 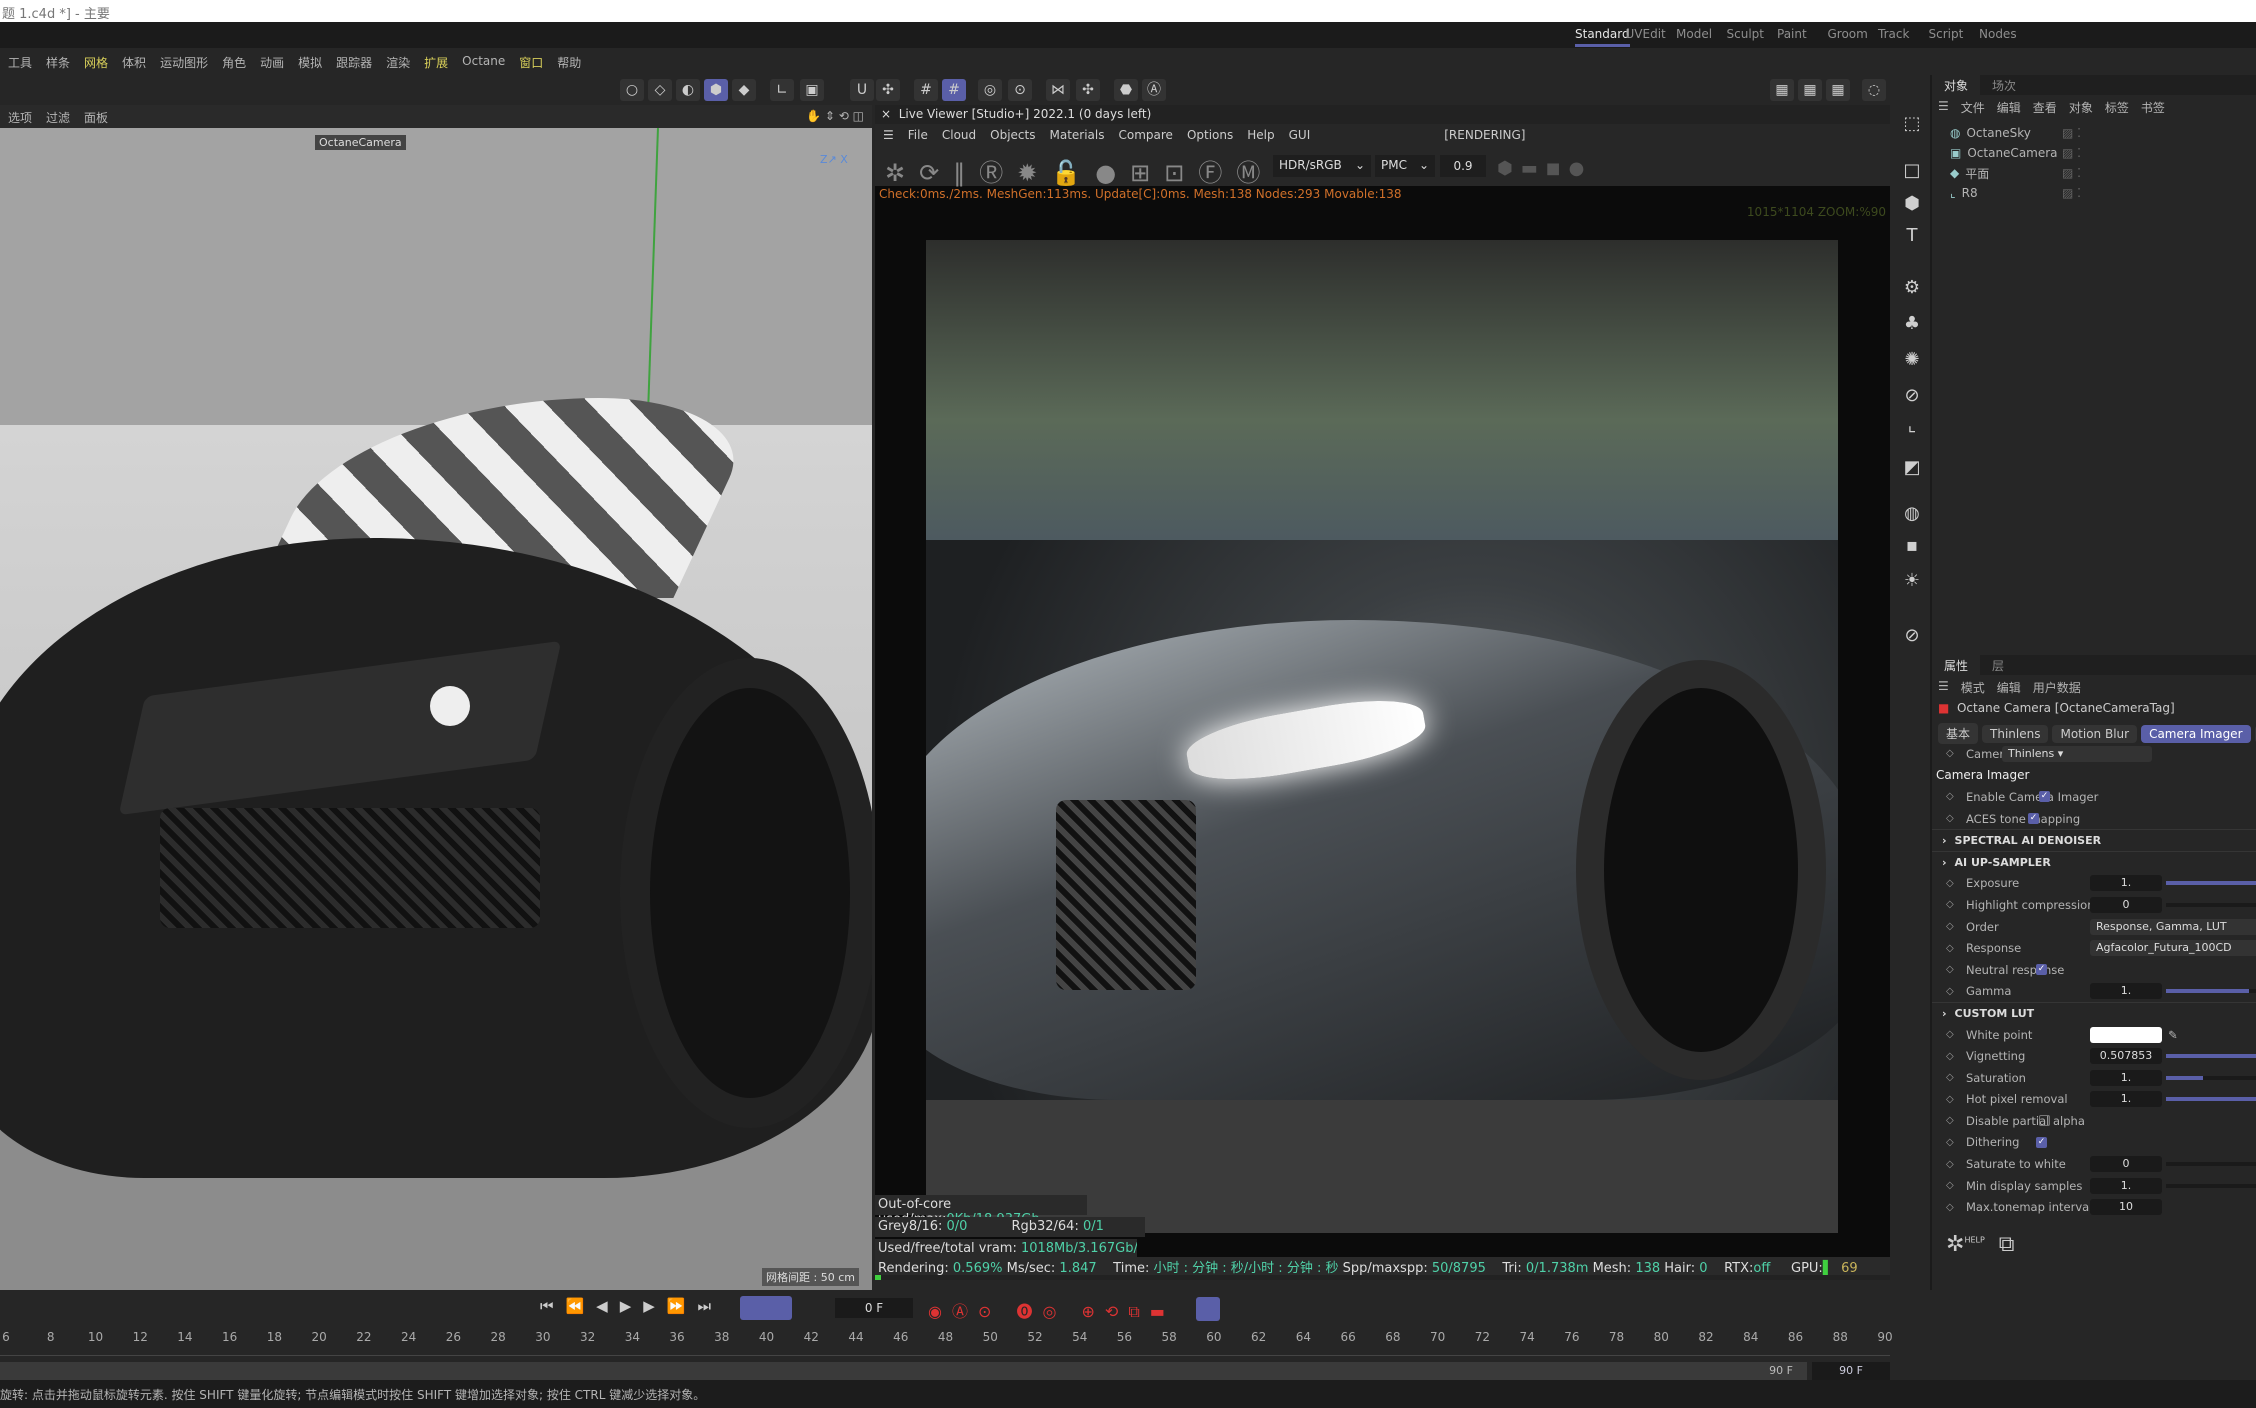 I want to click on viewport-menu-item: 选项, so click(x=20, y=117).